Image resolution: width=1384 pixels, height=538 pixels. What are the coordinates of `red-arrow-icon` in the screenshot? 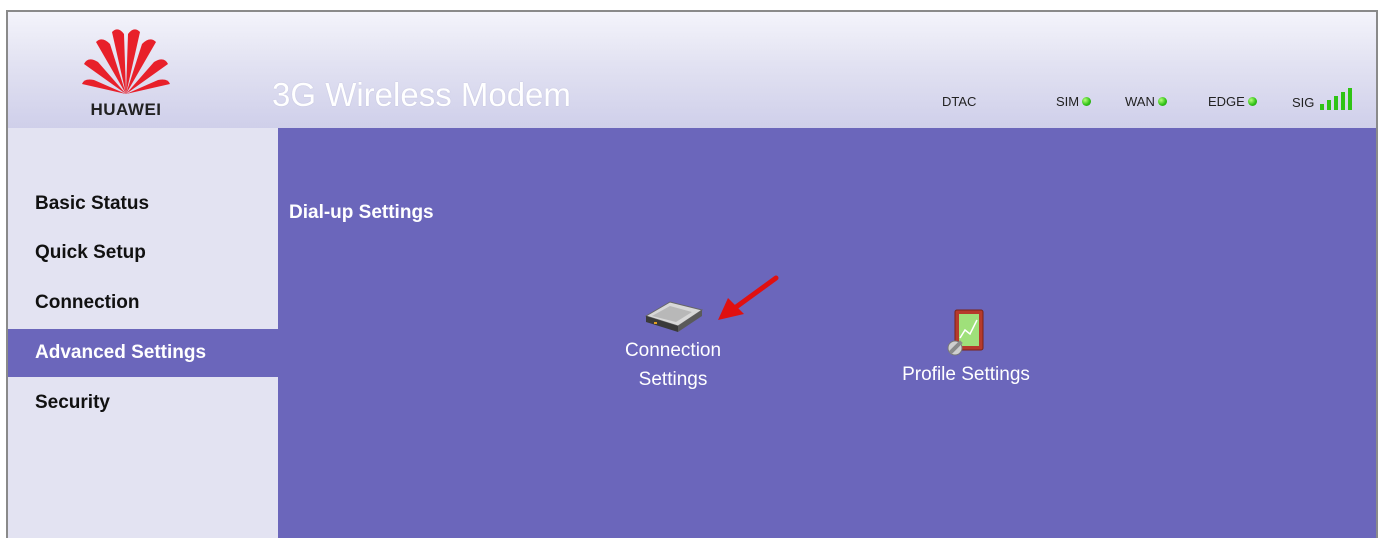 It's located at (748, 297).